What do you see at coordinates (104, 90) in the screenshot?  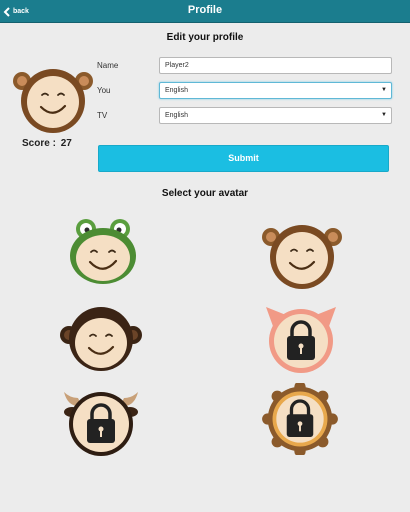 I see `you-language-label: You` at bounding box center [104, 90].